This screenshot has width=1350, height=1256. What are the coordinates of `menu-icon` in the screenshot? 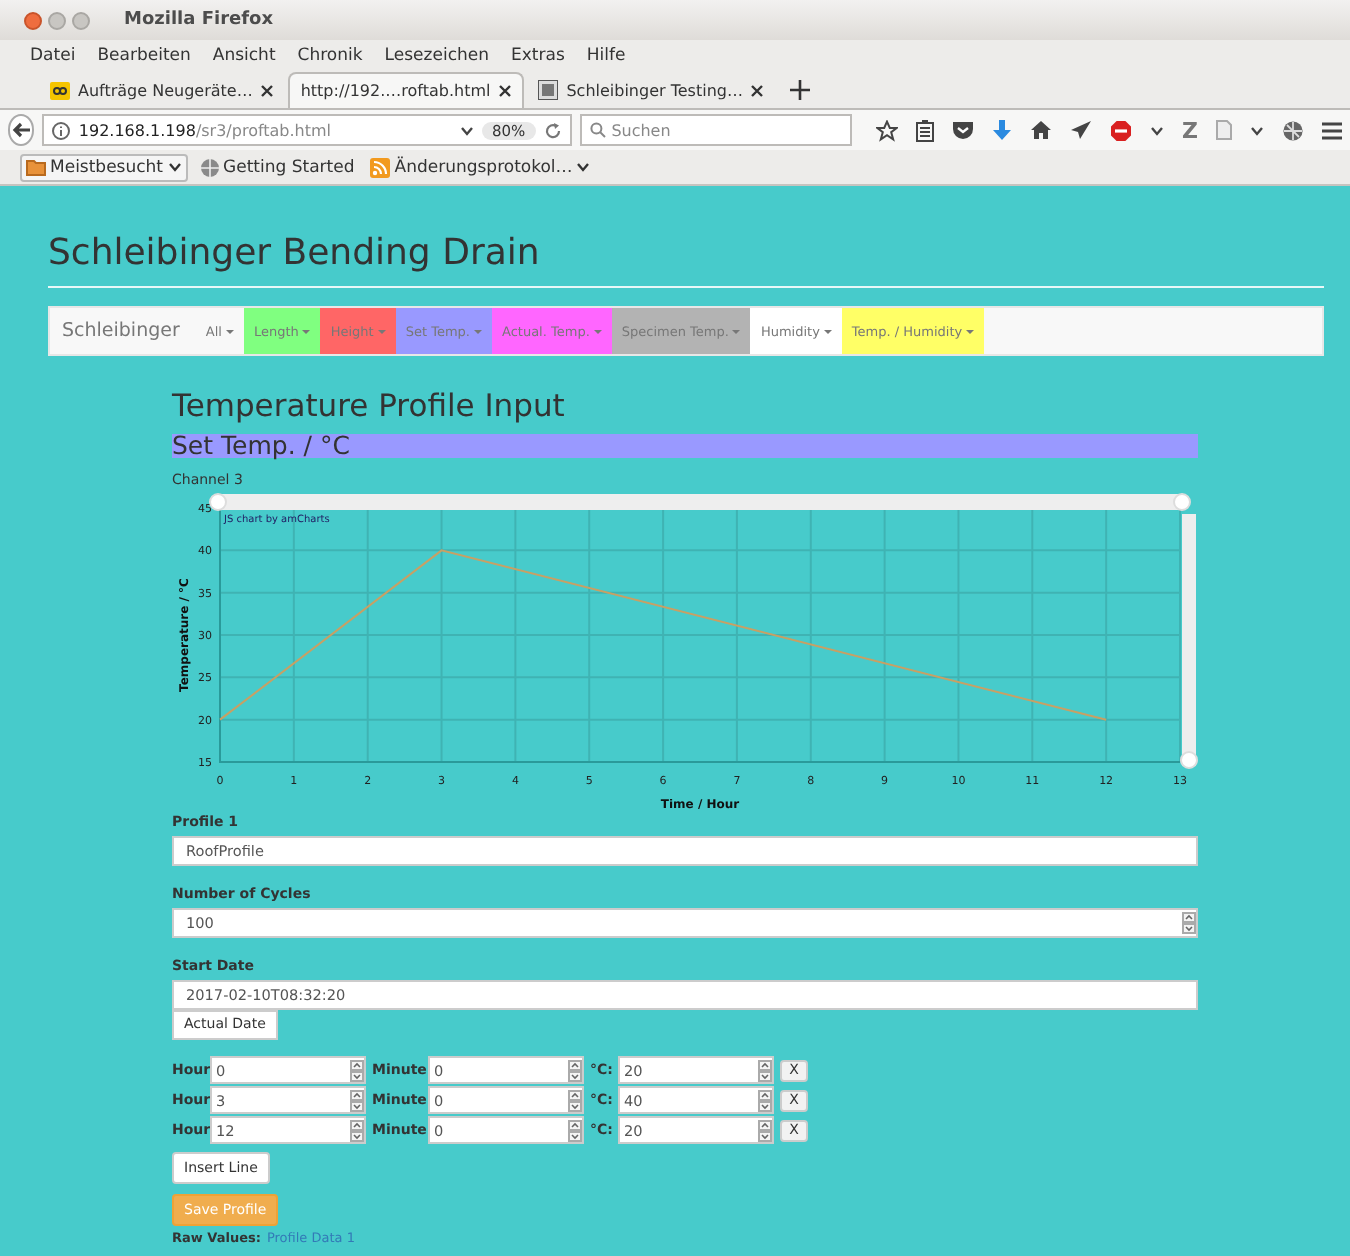 It's located at (1332, 130).